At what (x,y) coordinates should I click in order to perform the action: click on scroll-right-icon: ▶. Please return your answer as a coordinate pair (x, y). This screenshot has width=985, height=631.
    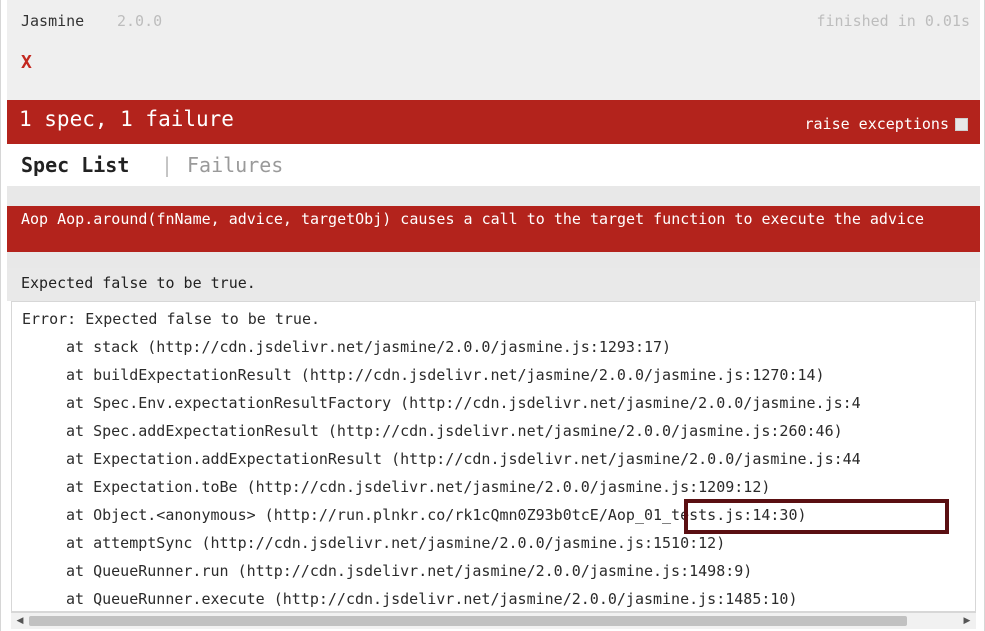
    Looking at the image, I should click on (967, 621).